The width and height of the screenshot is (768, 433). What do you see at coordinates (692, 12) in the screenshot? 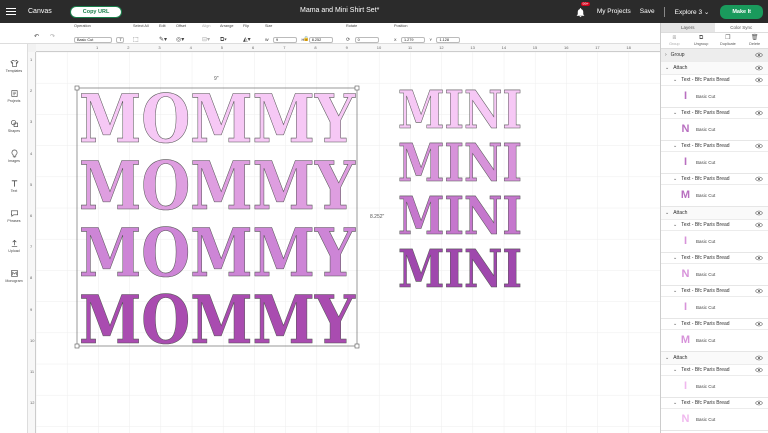
I see `machine-select-dropdown: Explore 3 ⌄` at bounding box center [692, 12].